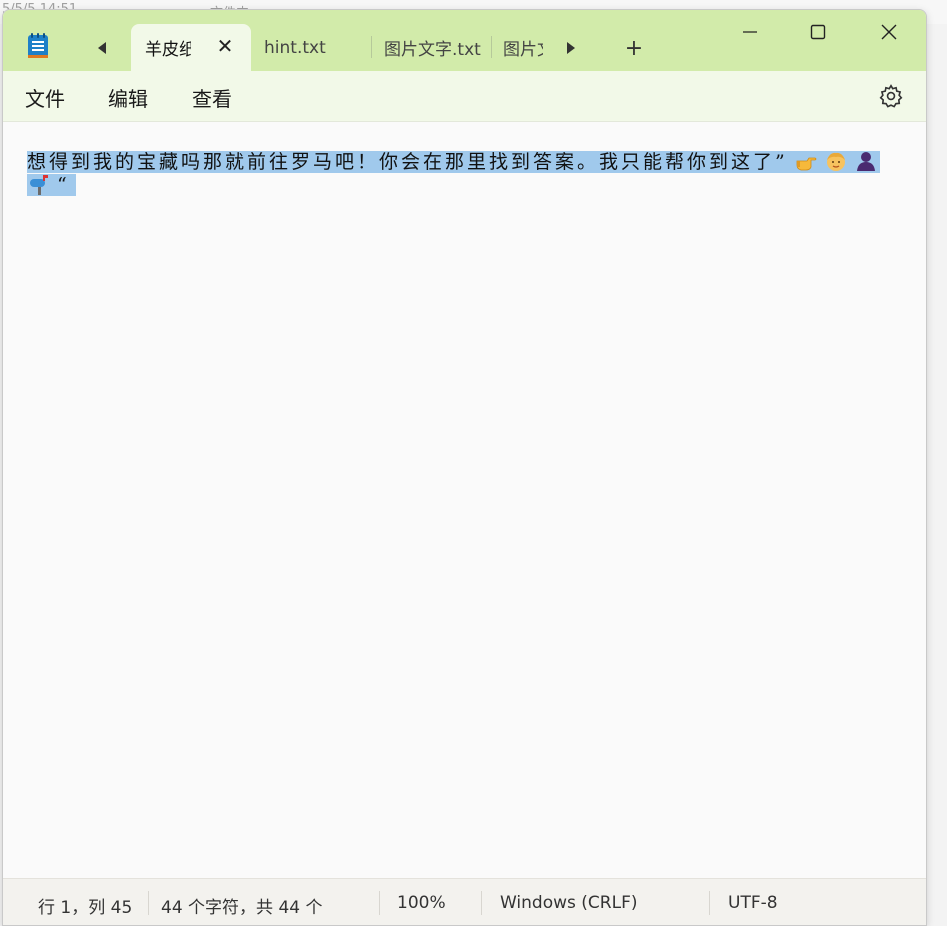 The image size is (947, 926). I want to click on mailbox-emoji, so click(39, 185).